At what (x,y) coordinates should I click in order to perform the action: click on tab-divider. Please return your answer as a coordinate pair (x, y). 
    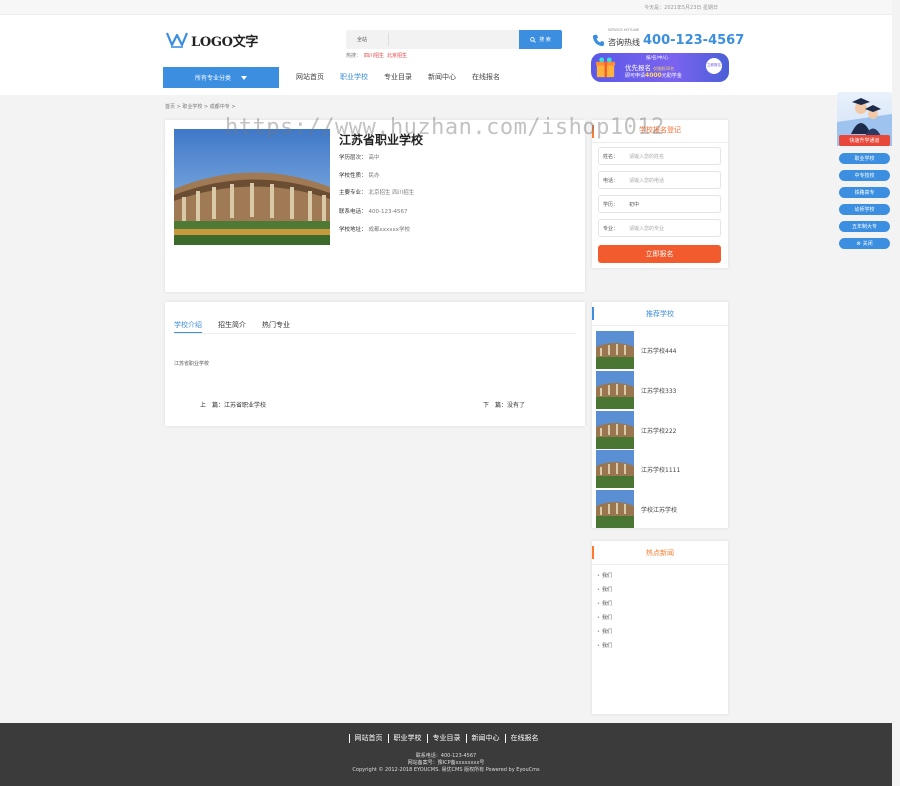
    Looking at the image, I should click on (375, 333).